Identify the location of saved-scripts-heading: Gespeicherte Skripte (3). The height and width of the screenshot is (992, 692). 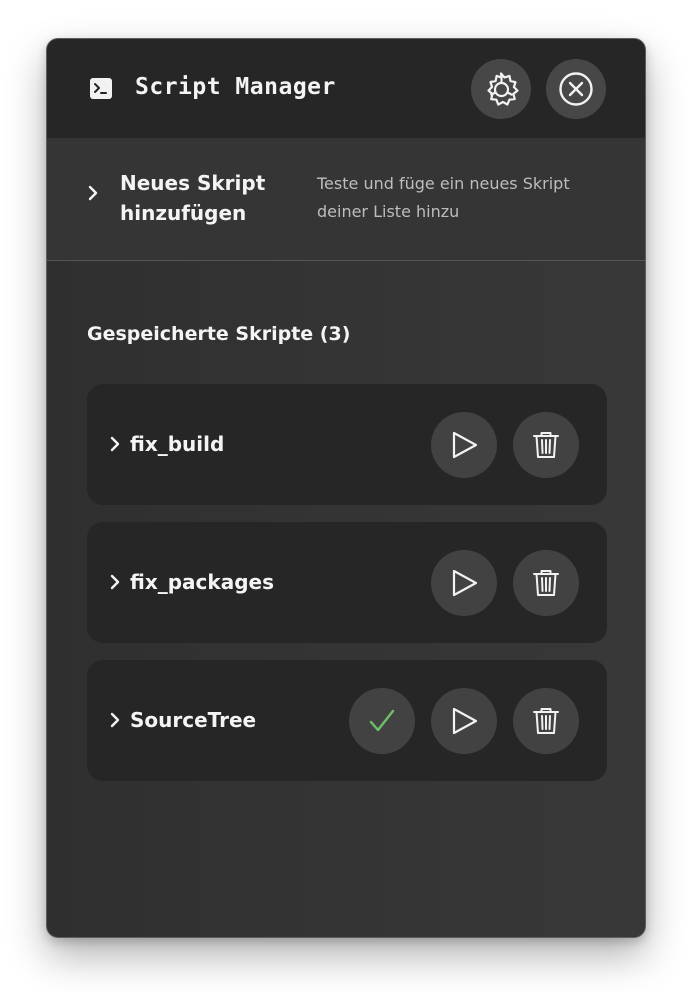
(219, 334).